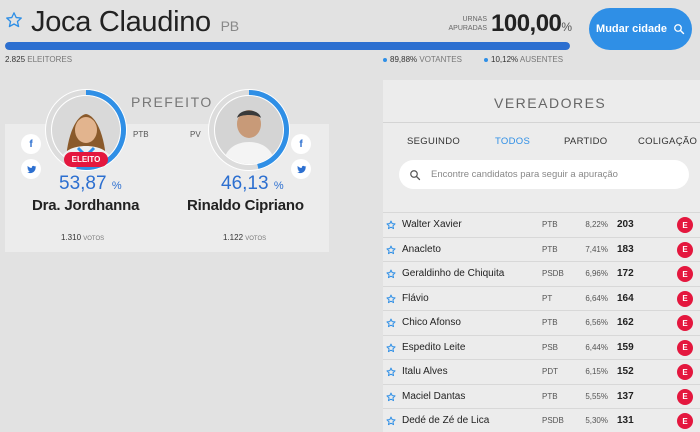 The width and height of the screenshot is (700, 432). Describe the element at coordinates (486, 59) in the screenshot. I see `dot-icon` at that location.